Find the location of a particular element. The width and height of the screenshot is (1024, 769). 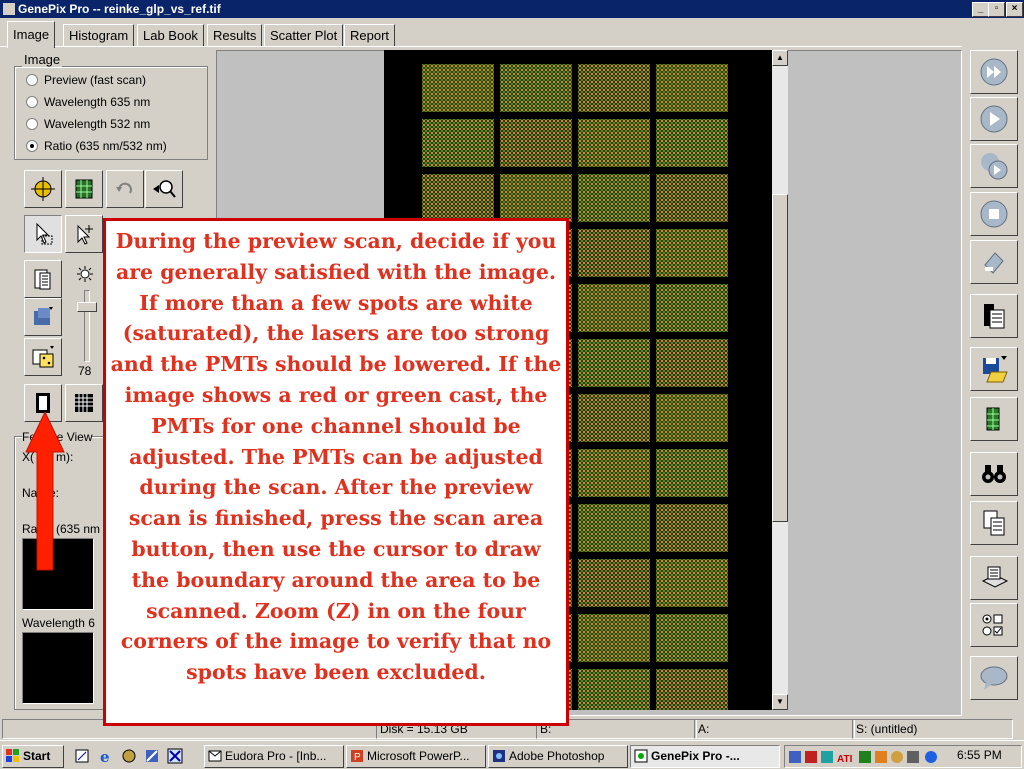

grid-button is located at coordinates (84, 189).